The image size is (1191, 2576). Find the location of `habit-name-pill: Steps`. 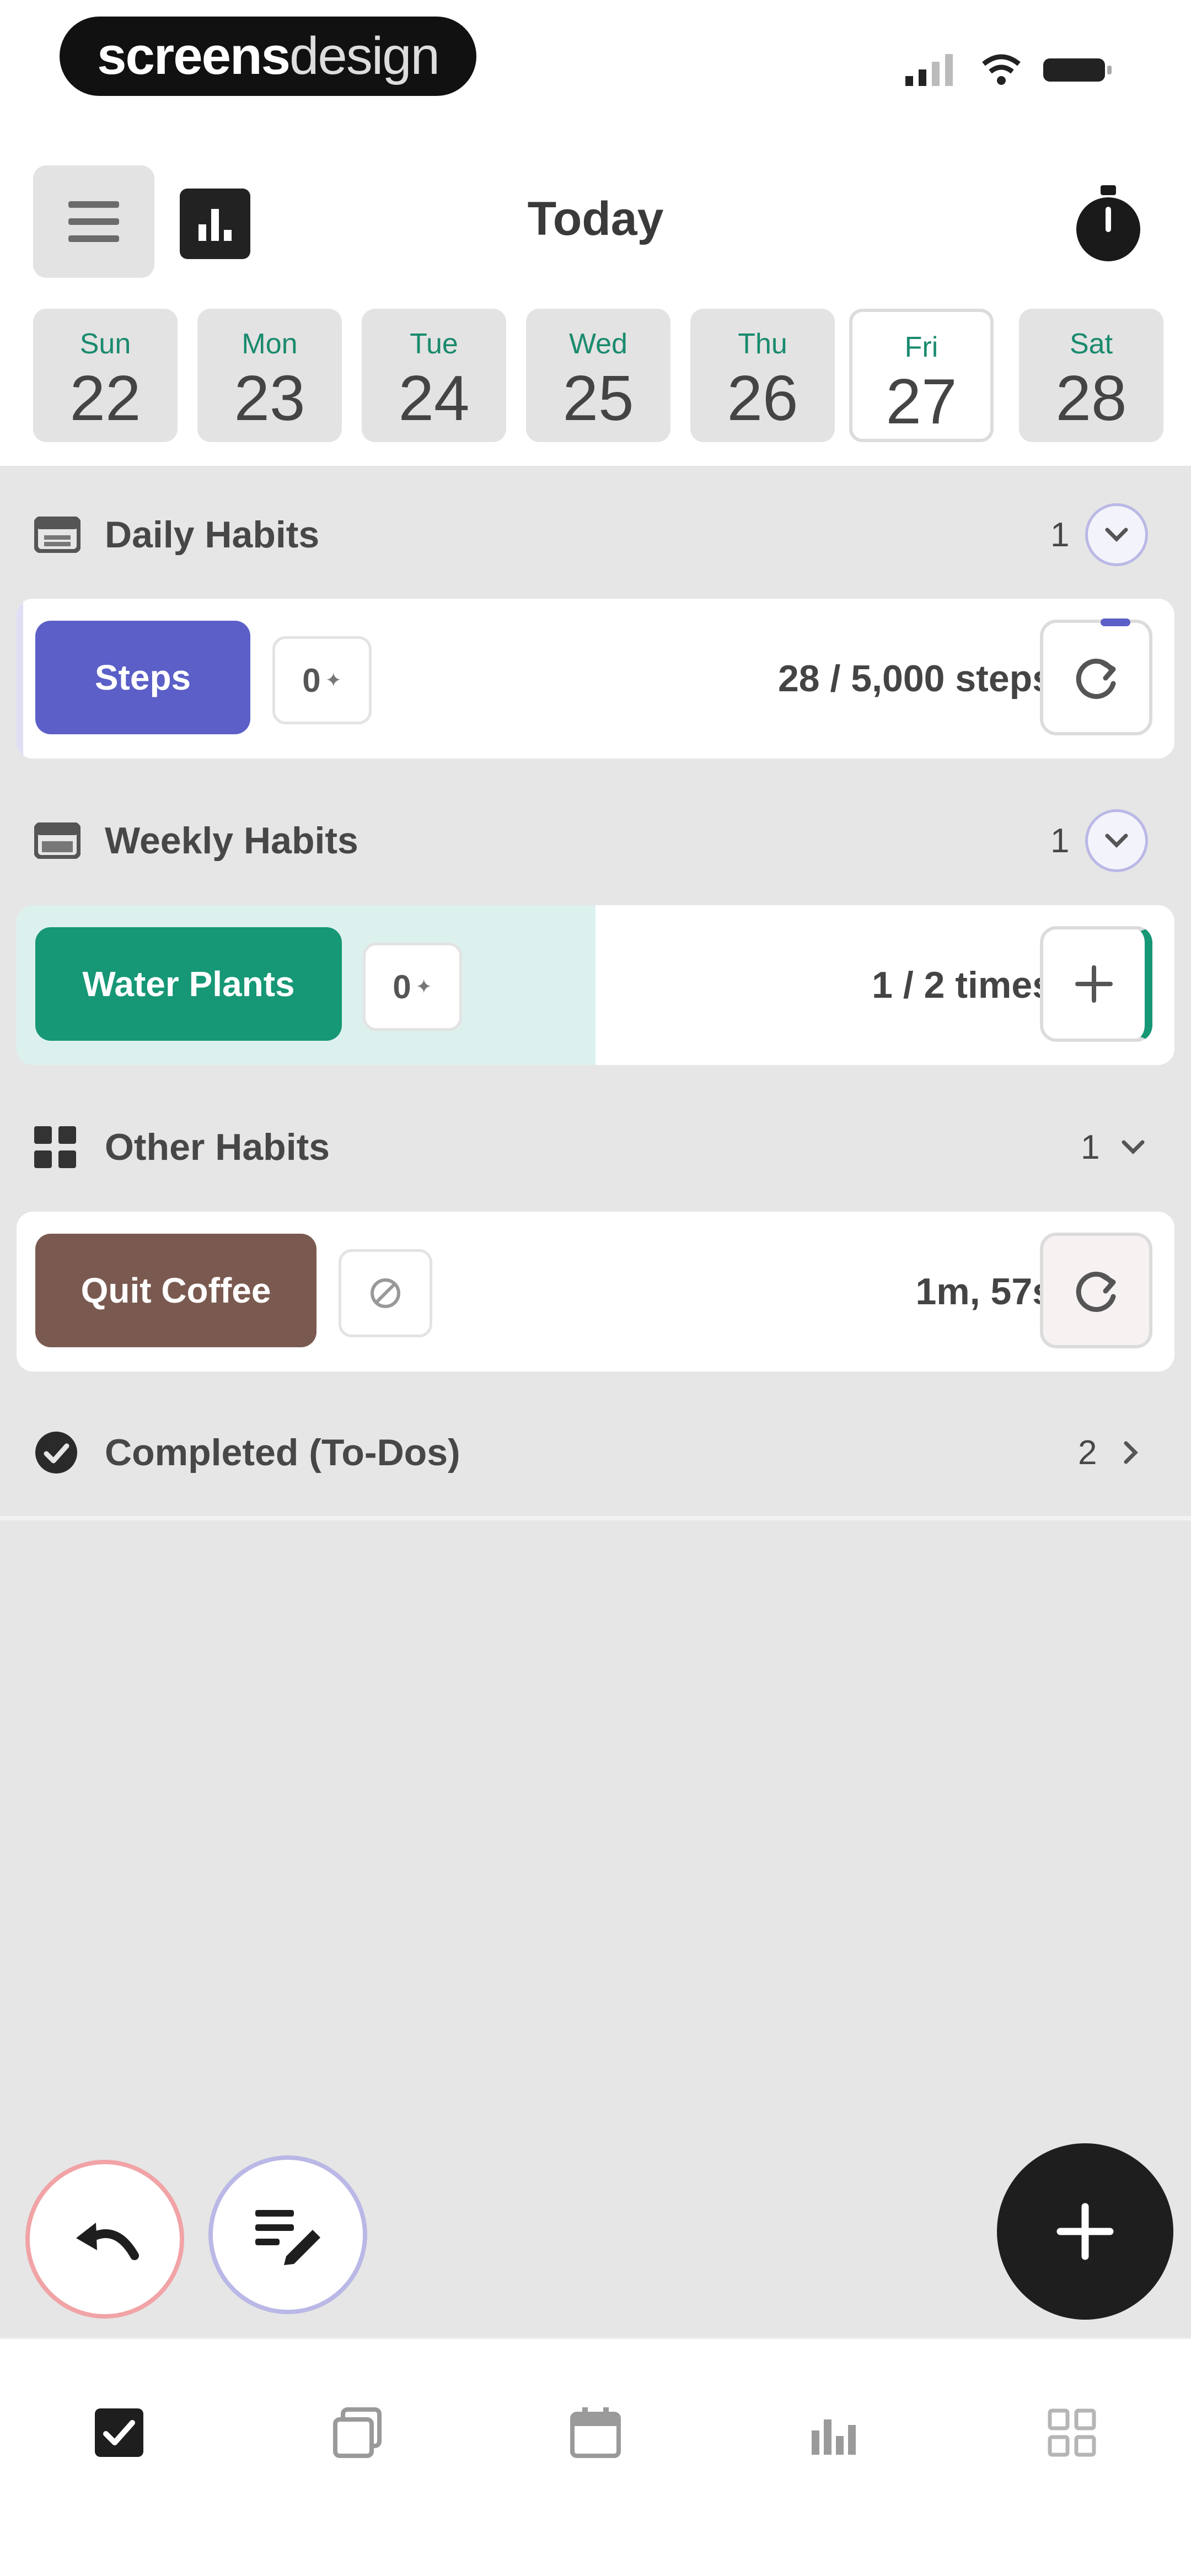

habit-name-pill: Steps is located at coordinates (142, 677).